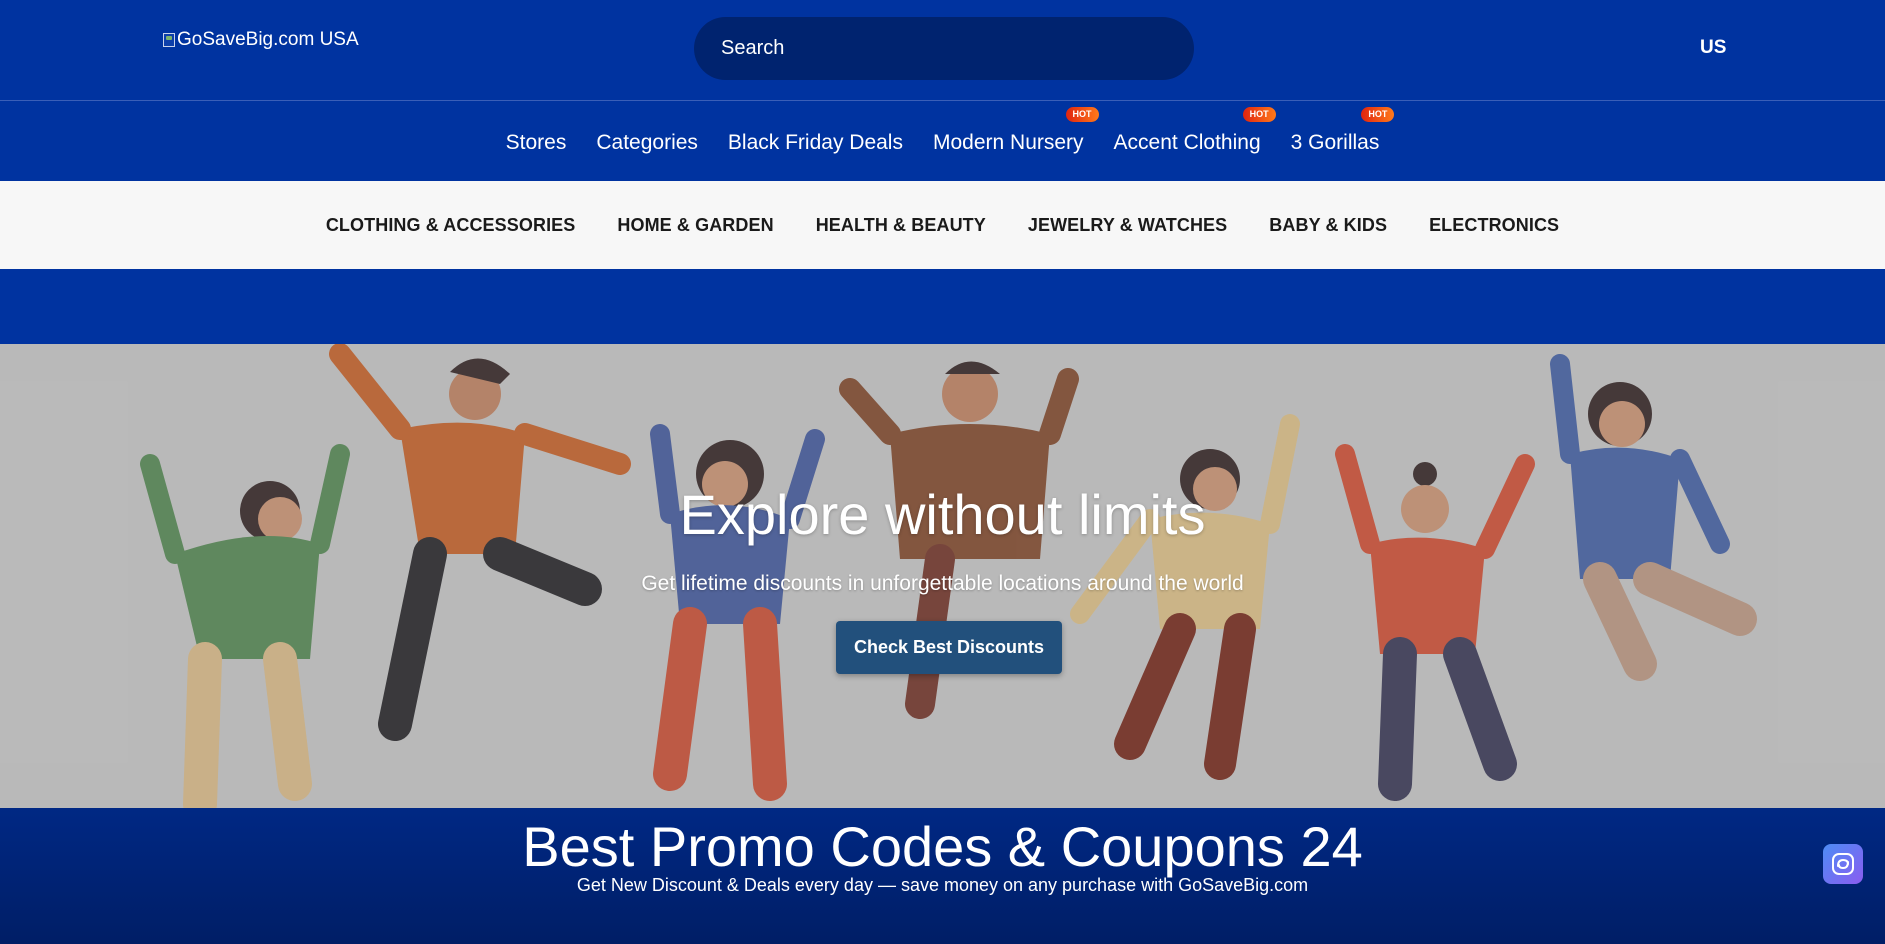 This screenshot has height=944, width=1885. I want to click on nav-item-label: Accent Clothing, so click(1187, 142).